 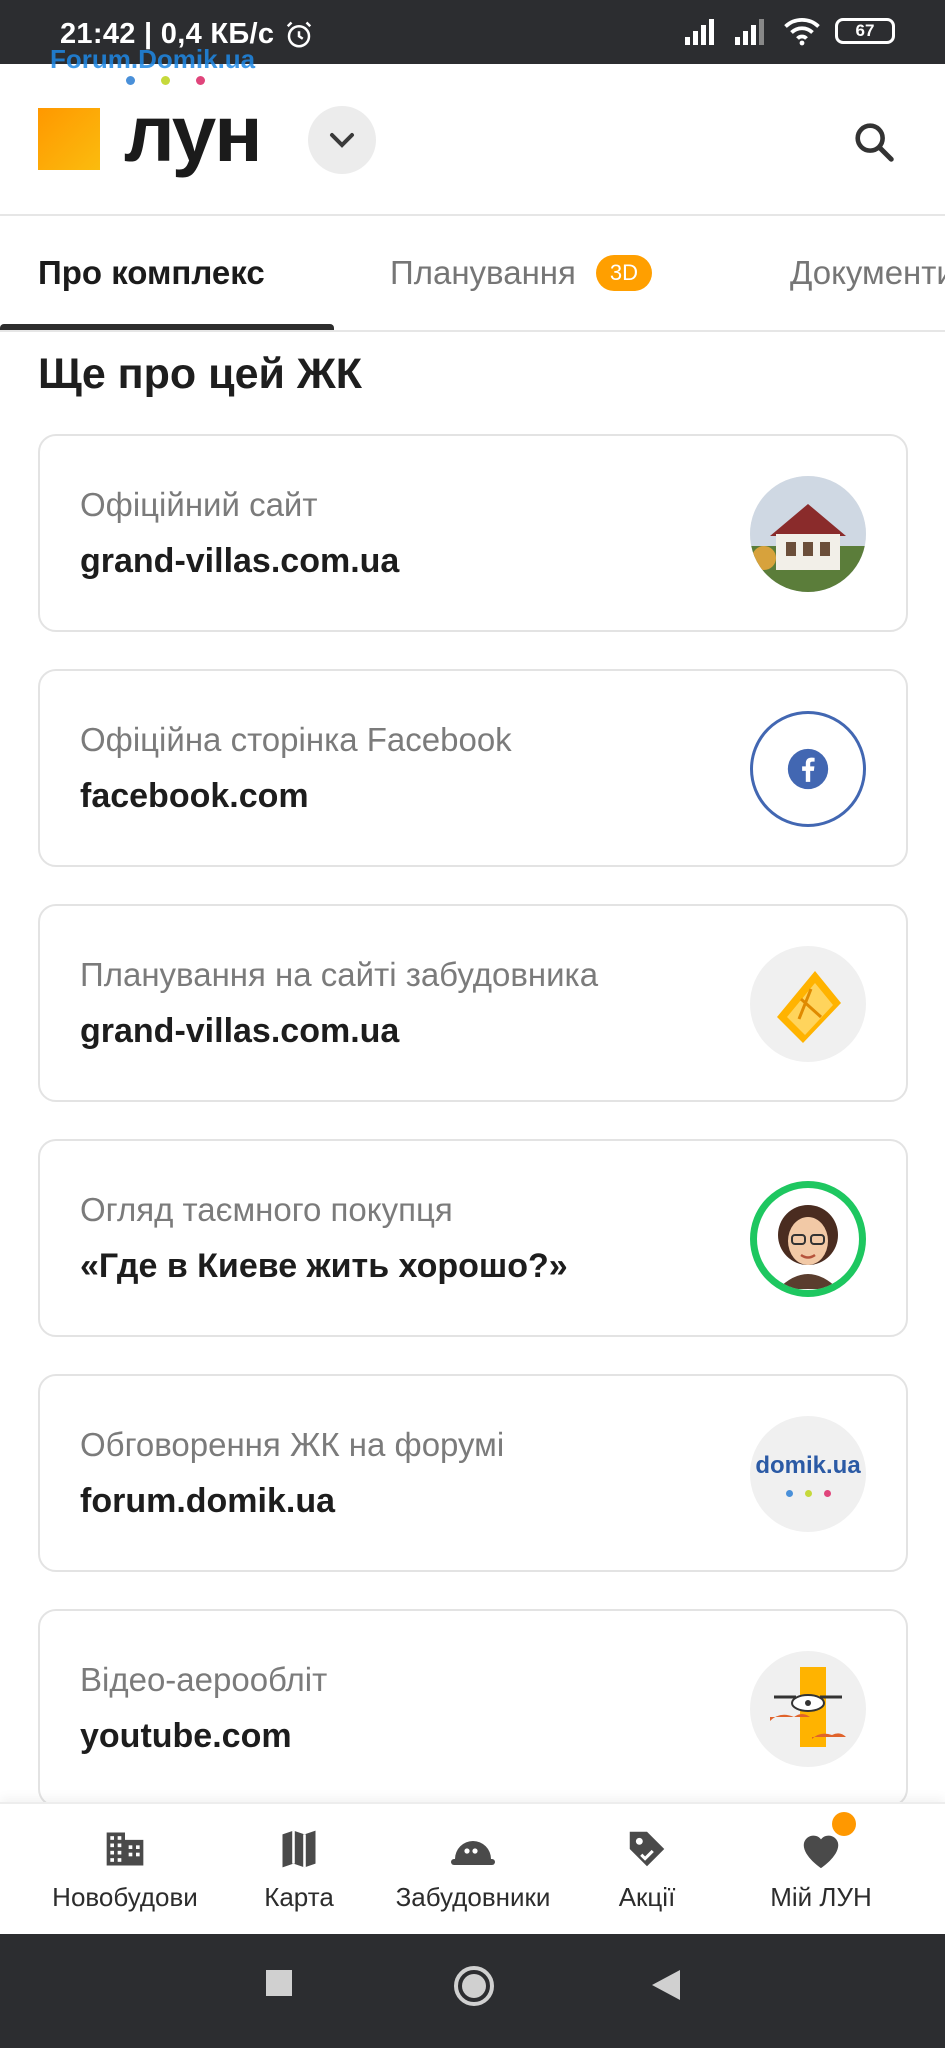 What do you see at coordinates (208, 1501) in the screenshot?
I see `card-value: forum.domik.ua` at bounding box center [208, 1501].